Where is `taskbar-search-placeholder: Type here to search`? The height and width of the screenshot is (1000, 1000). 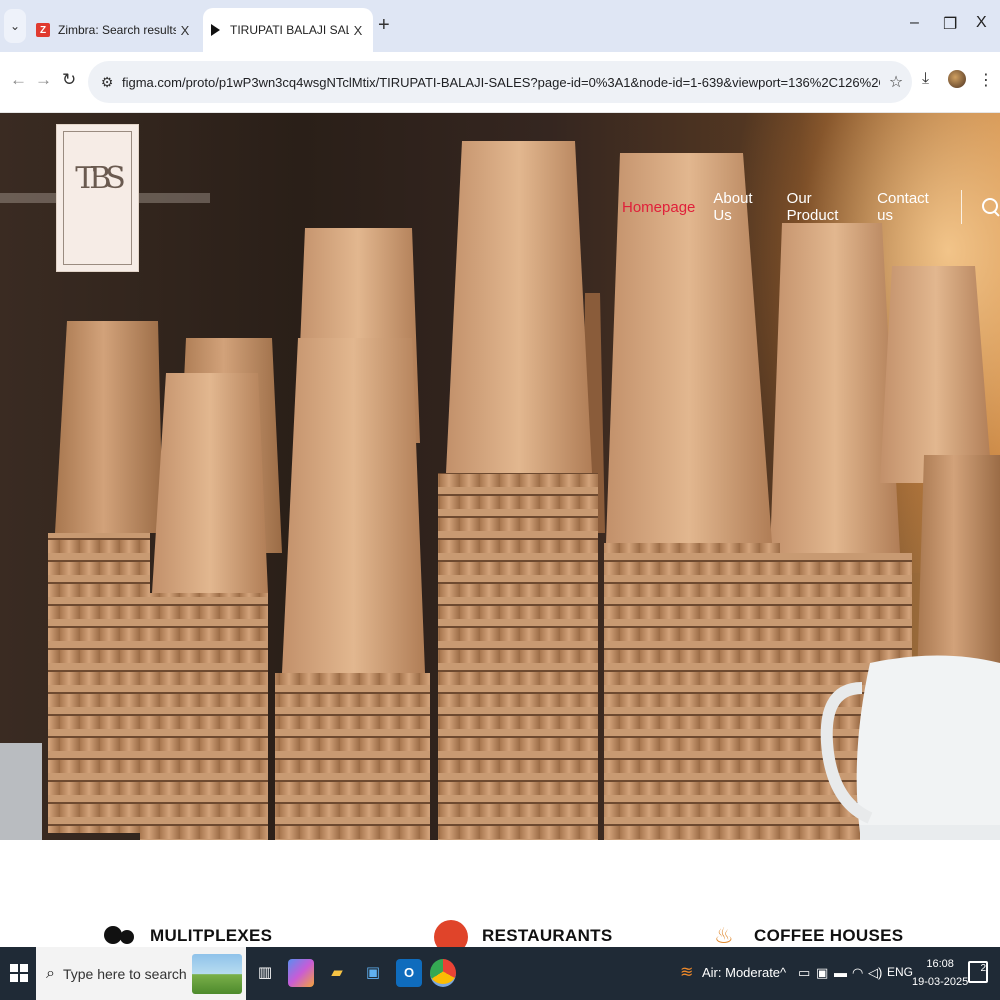
taskbar-search-placeholder: Type here to search is located at coordinates (124, 973).